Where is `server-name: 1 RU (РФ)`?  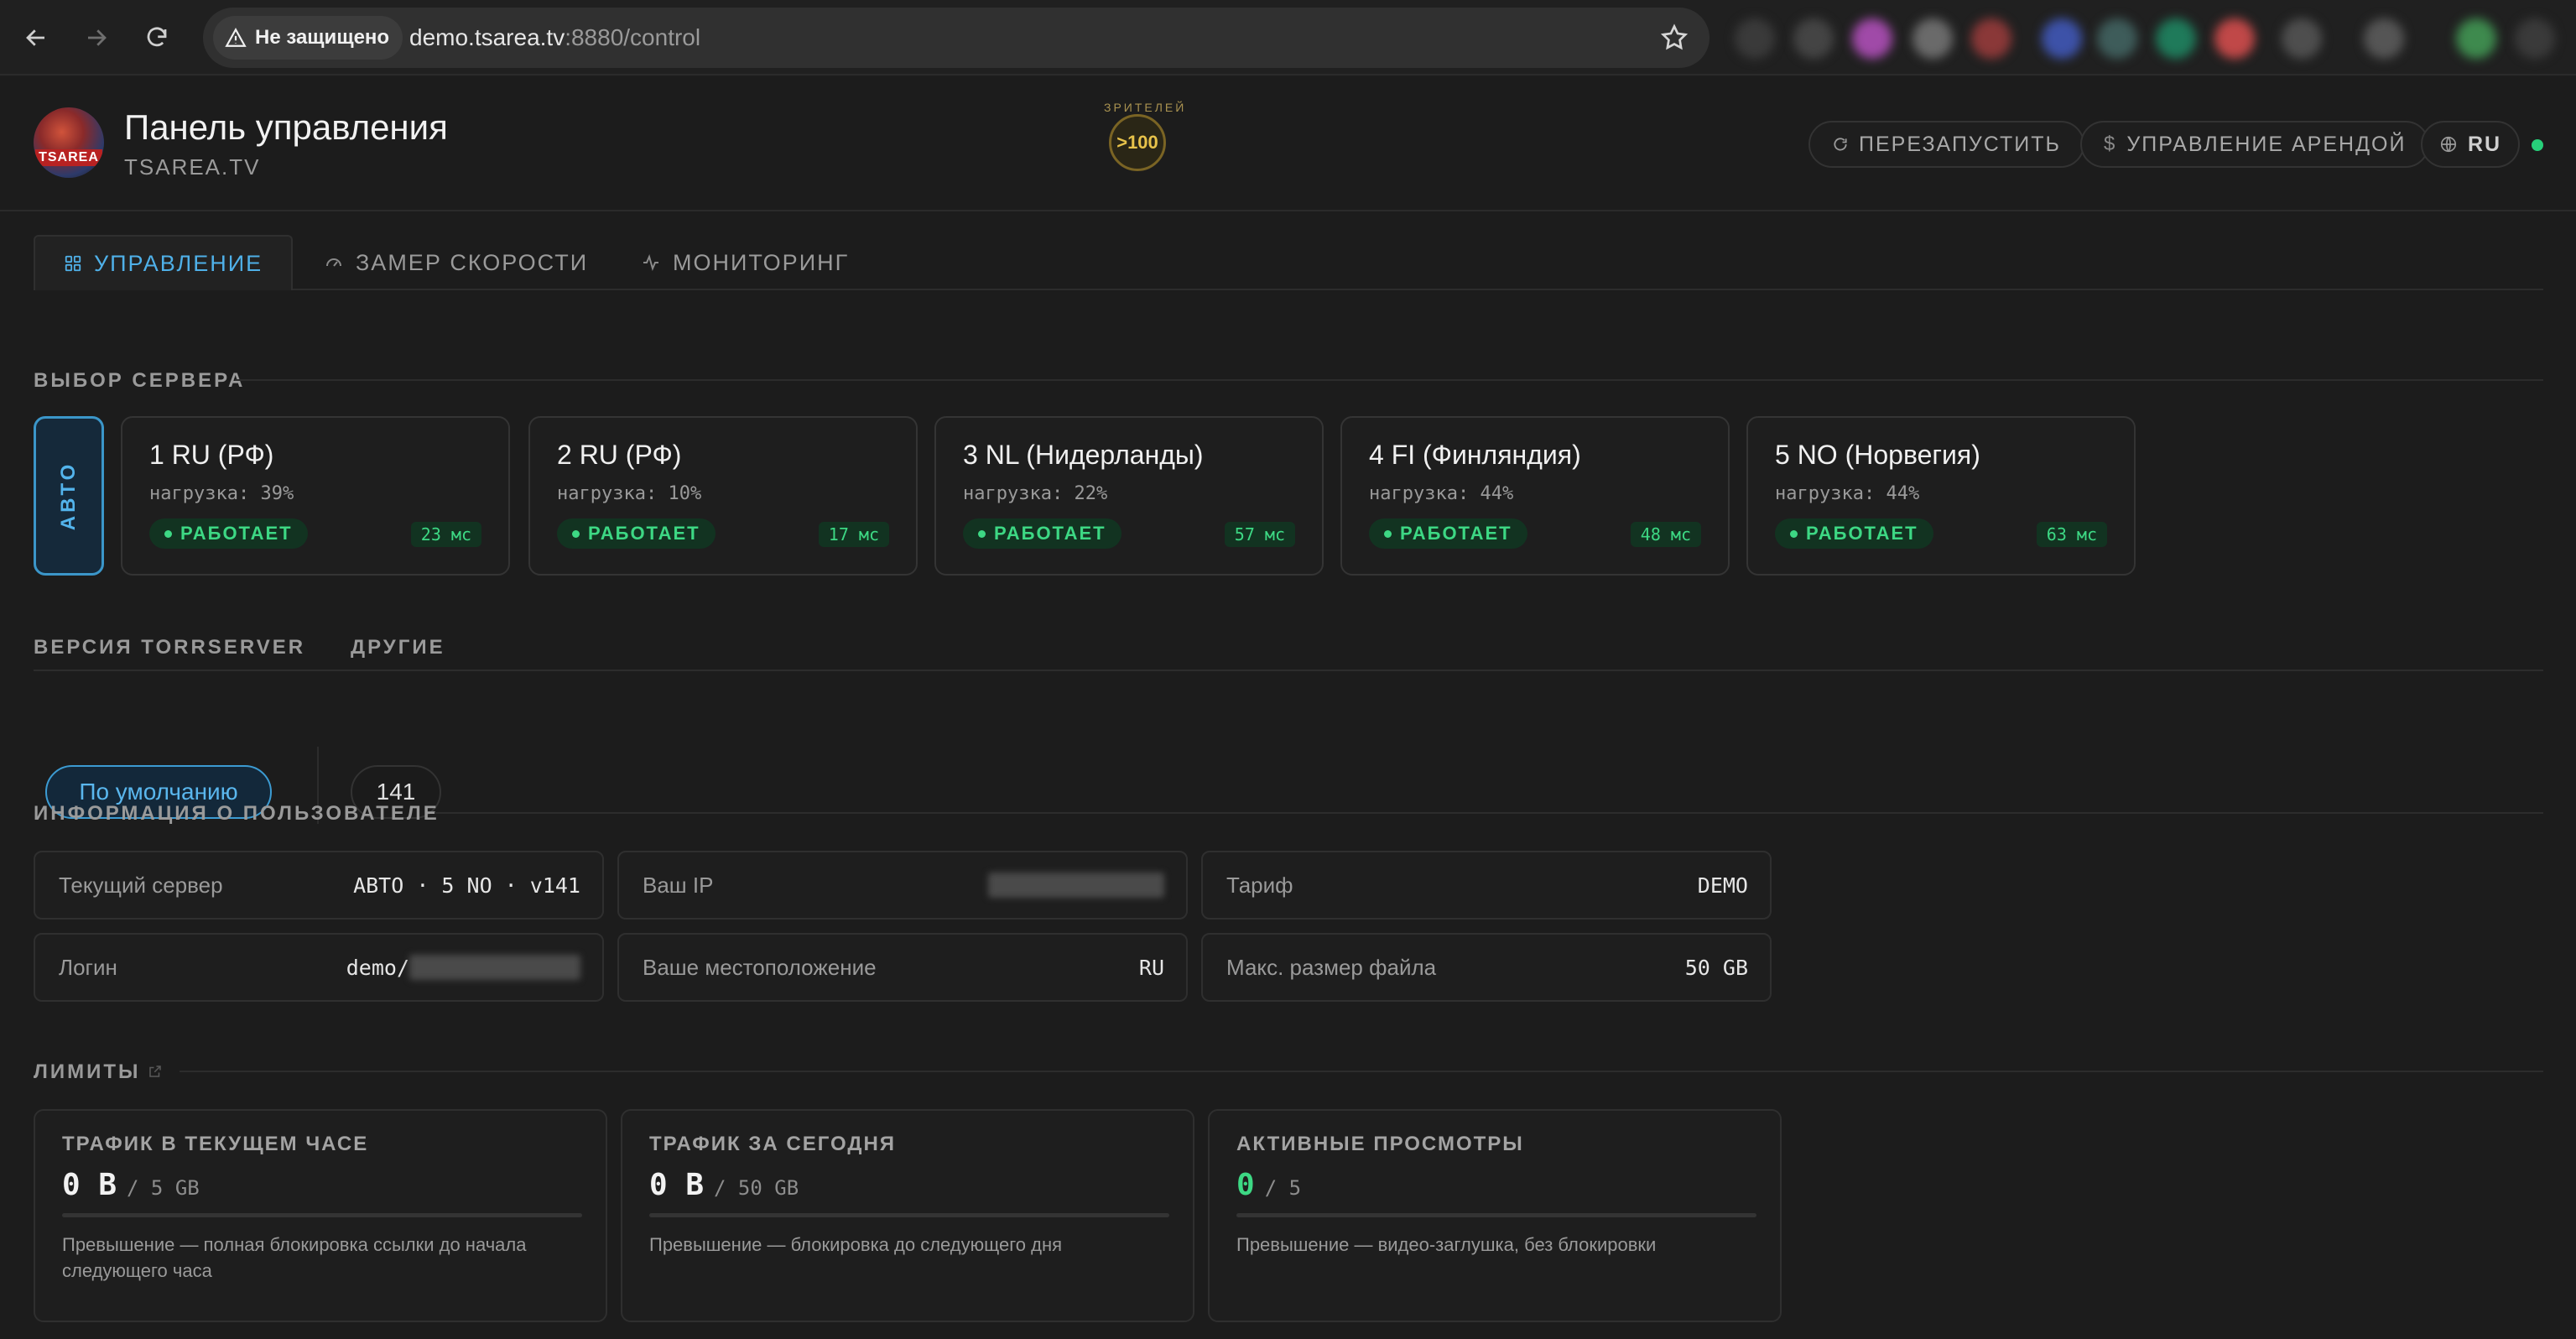
server-name: 1 RU (РФ) is located at coordinates (211, 455).